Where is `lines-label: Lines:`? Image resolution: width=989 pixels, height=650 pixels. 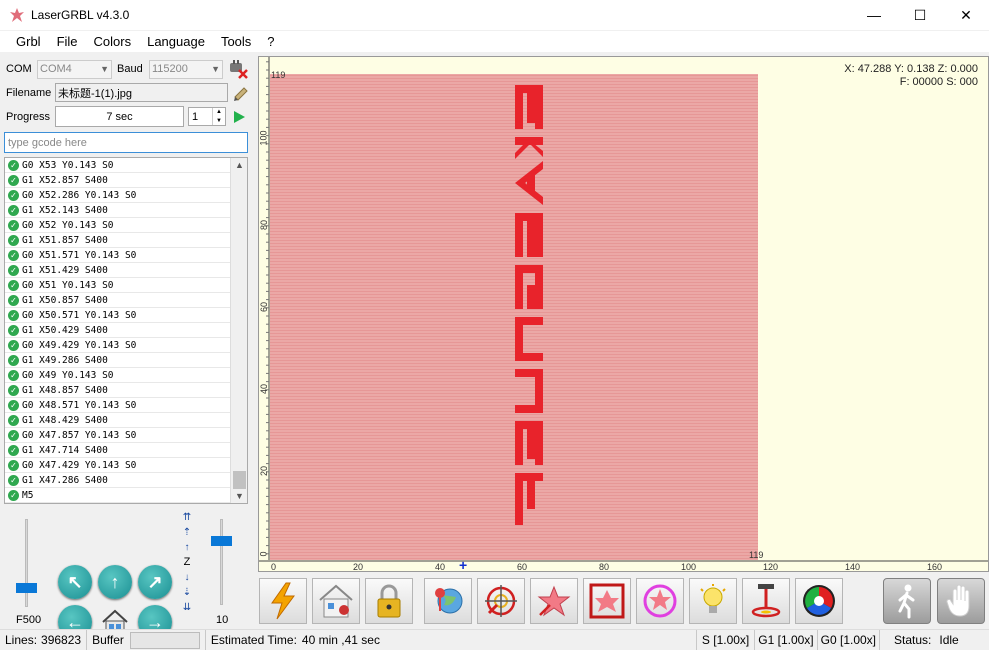
lines-label: Lines: is located at coordinates (21, 640).